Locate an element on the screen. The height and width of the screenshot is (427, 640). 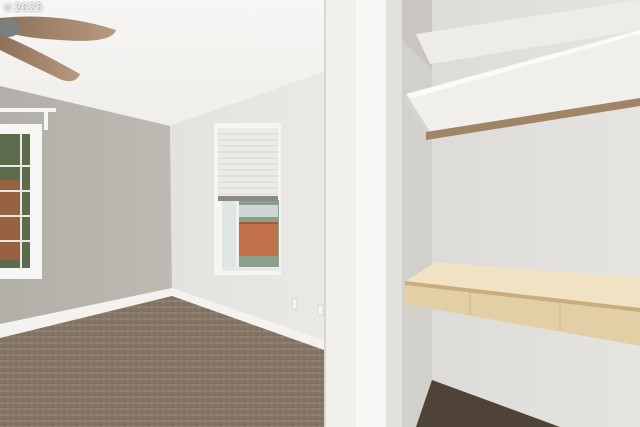
door-frame-outer is located at coordinates (340, 213).